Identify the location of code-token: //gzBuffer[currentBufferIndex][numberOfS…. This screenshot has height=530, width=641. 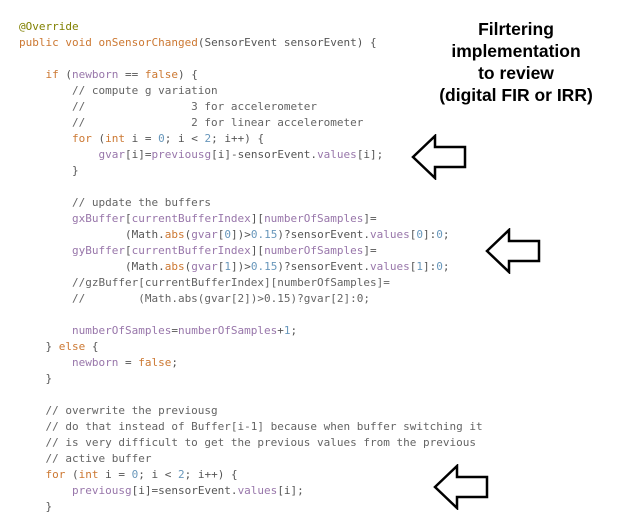
(204, 282).